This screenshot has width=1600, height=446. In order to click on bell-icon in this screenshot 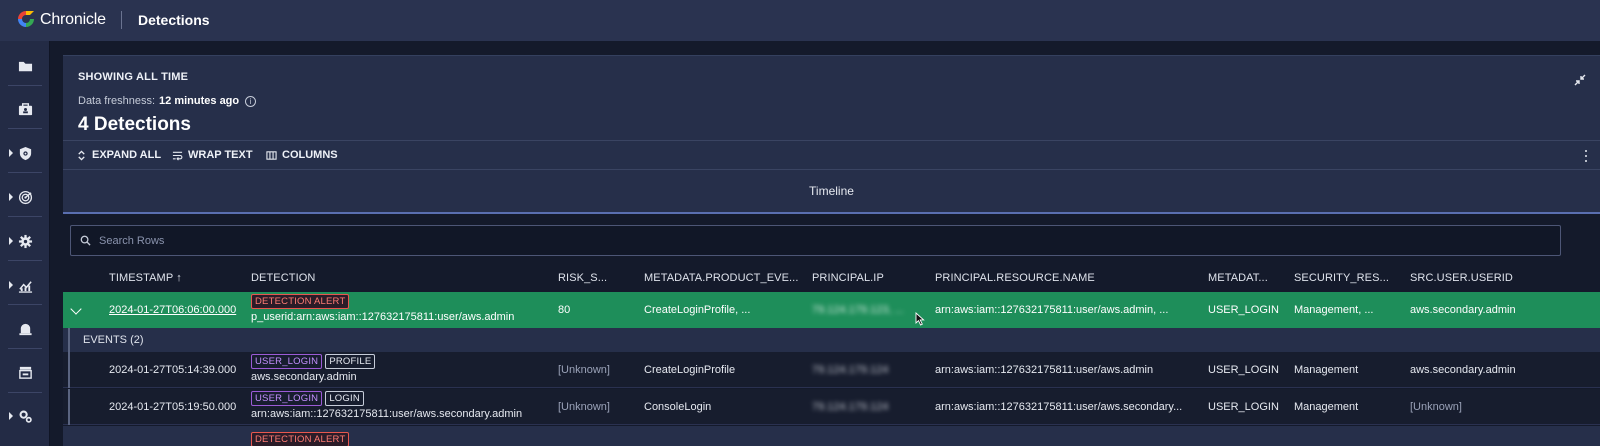, I will do `click(25, 329)`.